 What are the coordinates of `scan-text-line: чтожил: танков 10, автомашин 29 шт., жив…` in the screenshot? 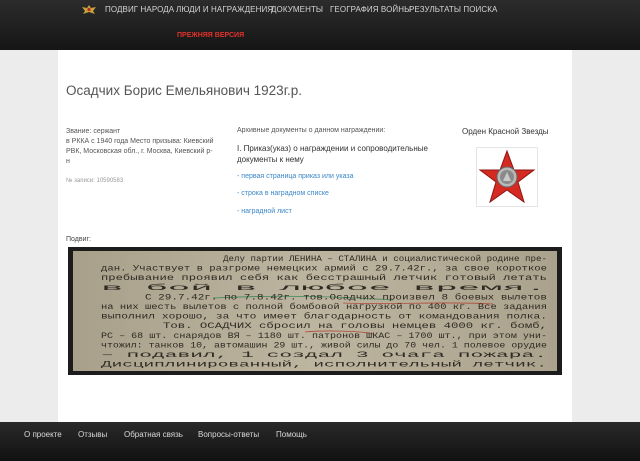 It's located at (324, 345).